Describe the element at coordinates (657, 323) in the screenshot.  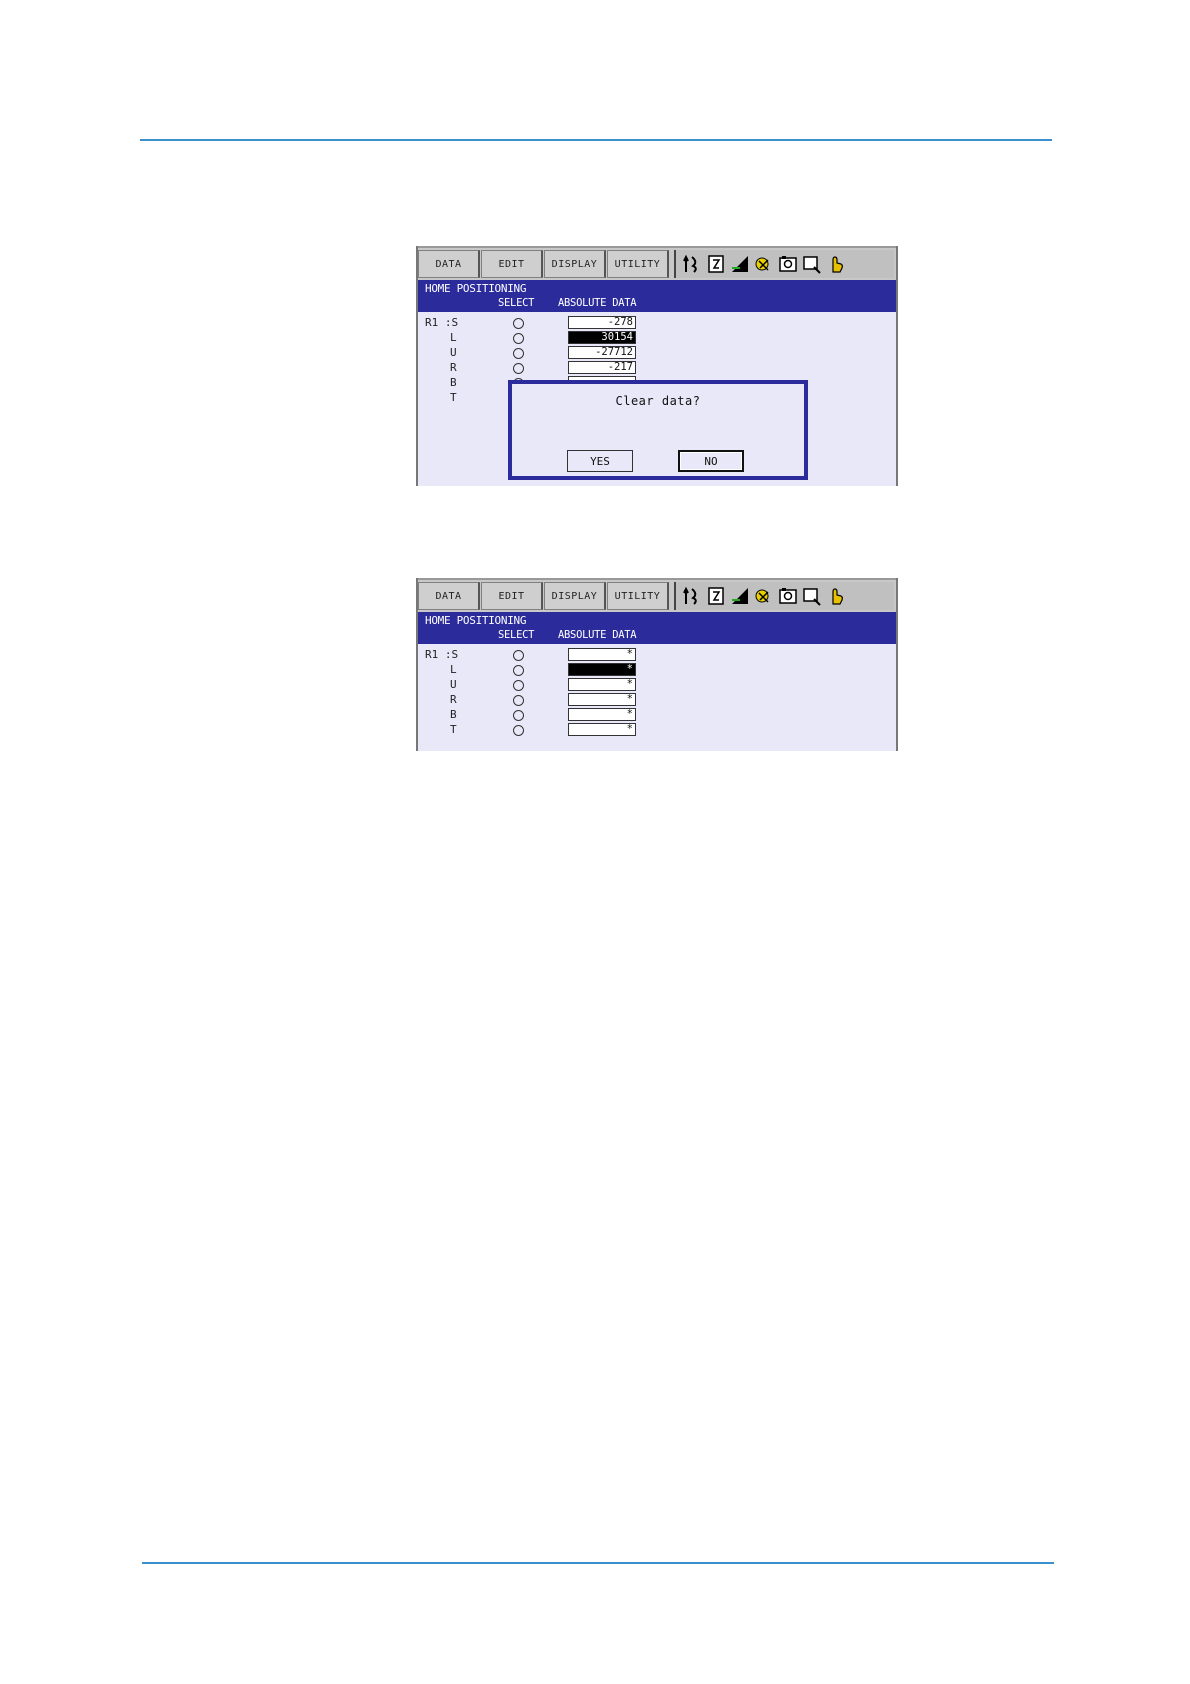
I see `axis-row: R1 :S -278` at that location.